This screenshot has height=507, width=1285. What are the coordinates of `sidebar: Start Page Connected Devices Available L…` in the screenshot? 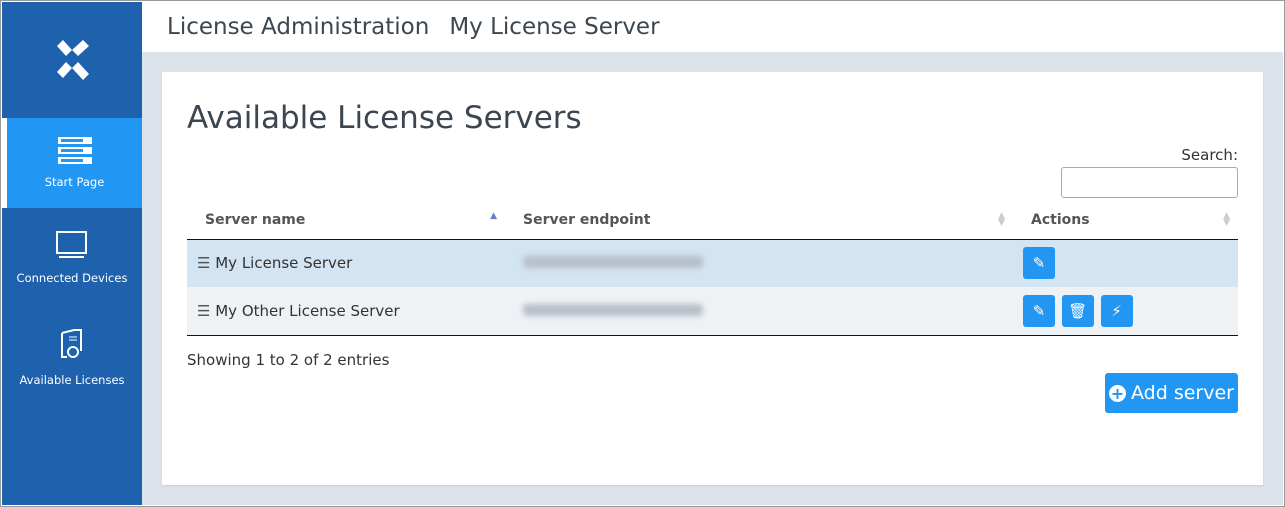 It's located at (72, 253).